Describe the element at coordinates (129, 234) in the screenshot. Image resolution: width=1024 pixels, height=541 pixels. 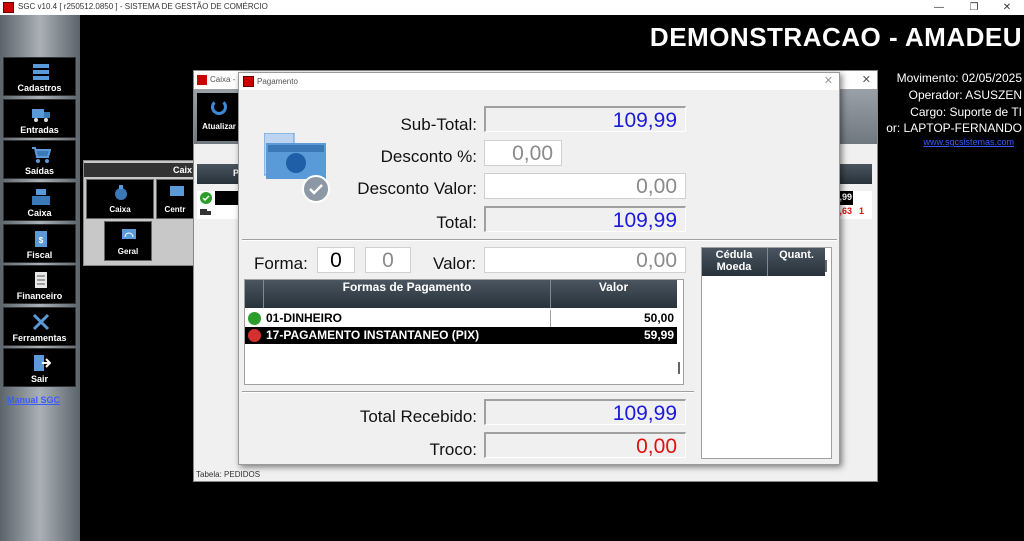
I see `gauge-icon` at that location.